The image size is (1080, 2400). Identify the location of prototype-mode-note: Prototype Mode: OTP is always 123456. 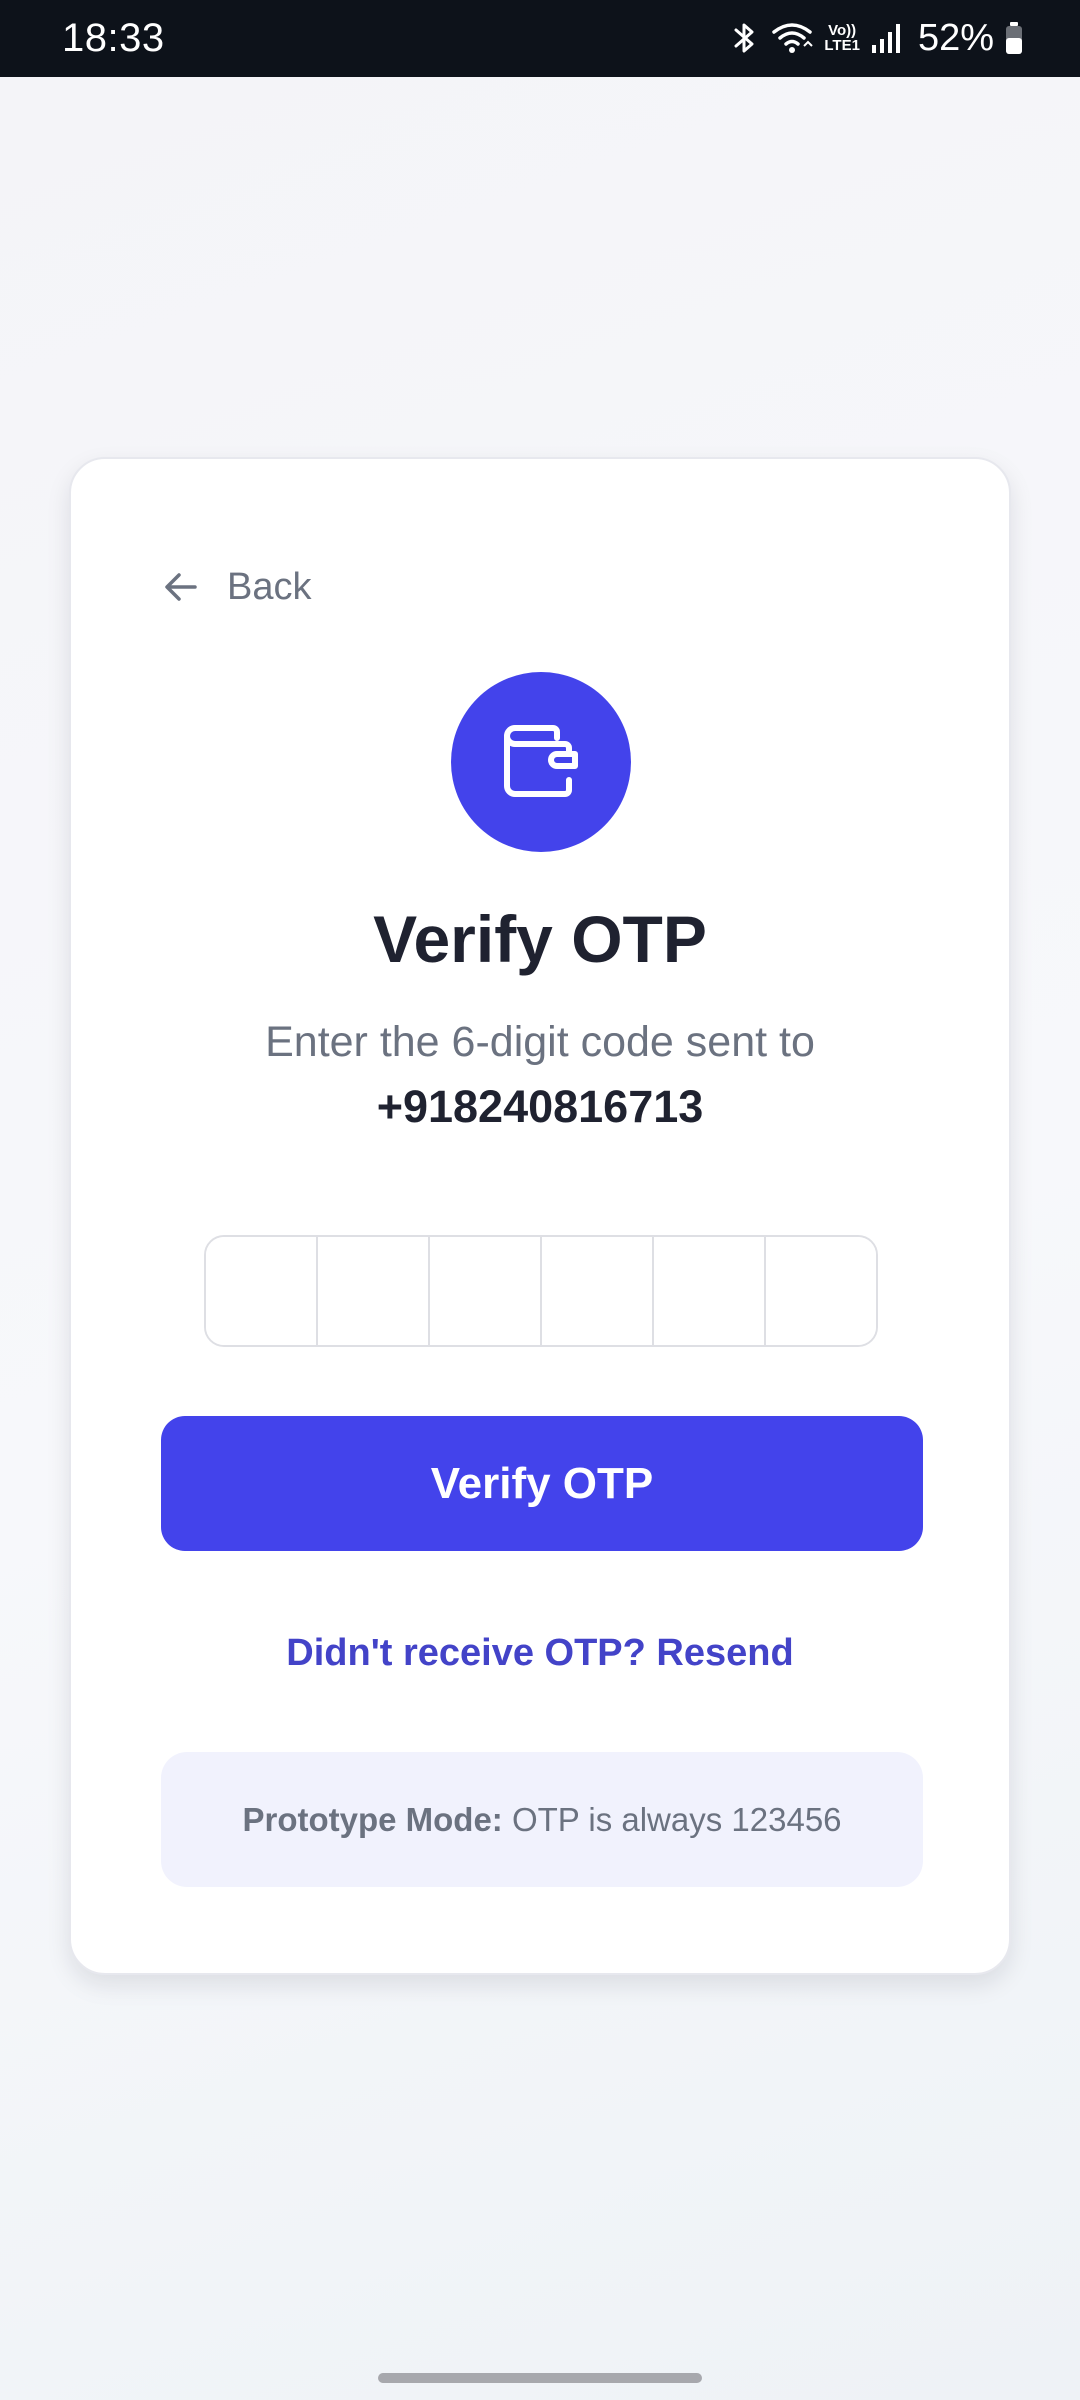
(542, 1819).